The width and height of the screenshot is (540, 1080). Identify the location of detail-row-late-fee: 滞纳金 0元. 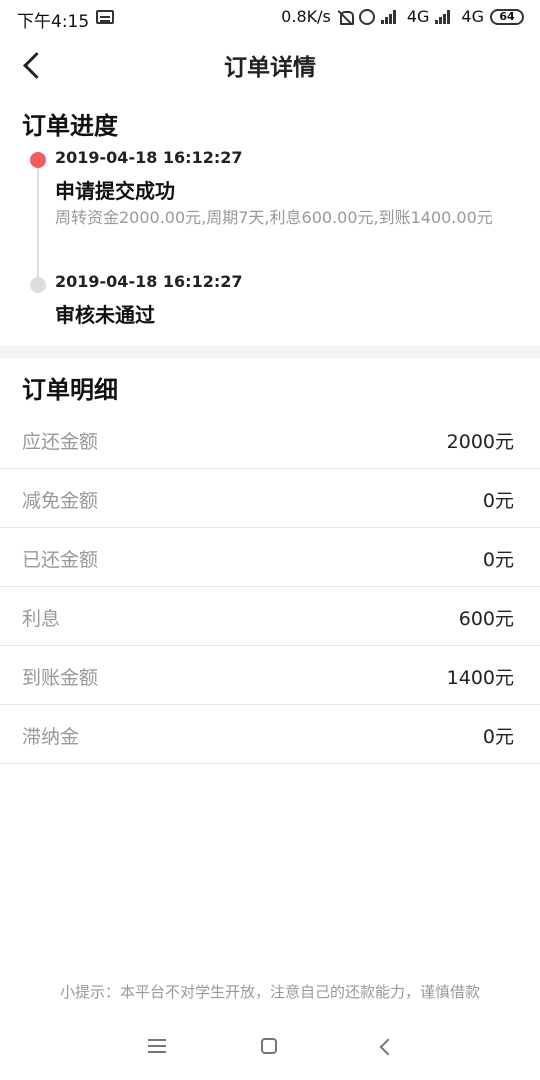
(270, 734).